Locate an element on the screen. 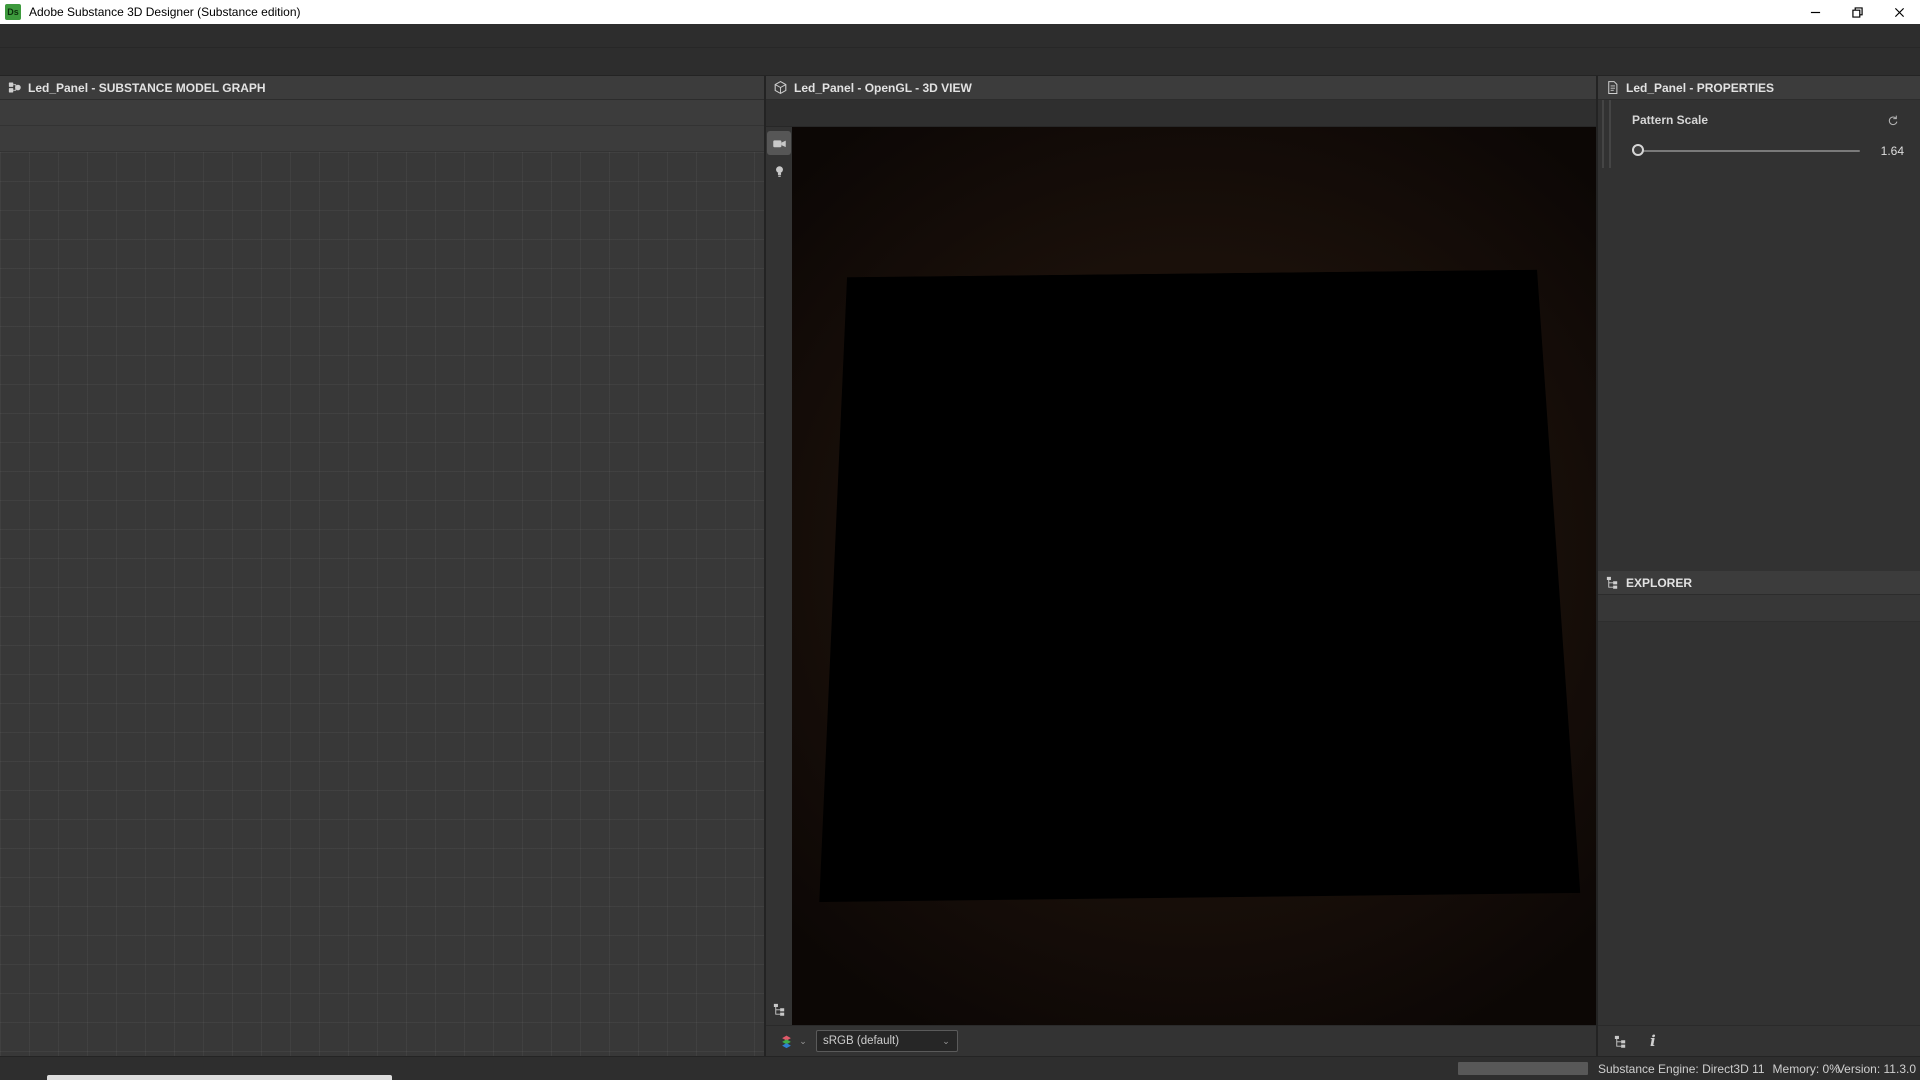 The width and height of the screenshot is (1920, 1080). tree-icon is located at coordinates (1612, 582).